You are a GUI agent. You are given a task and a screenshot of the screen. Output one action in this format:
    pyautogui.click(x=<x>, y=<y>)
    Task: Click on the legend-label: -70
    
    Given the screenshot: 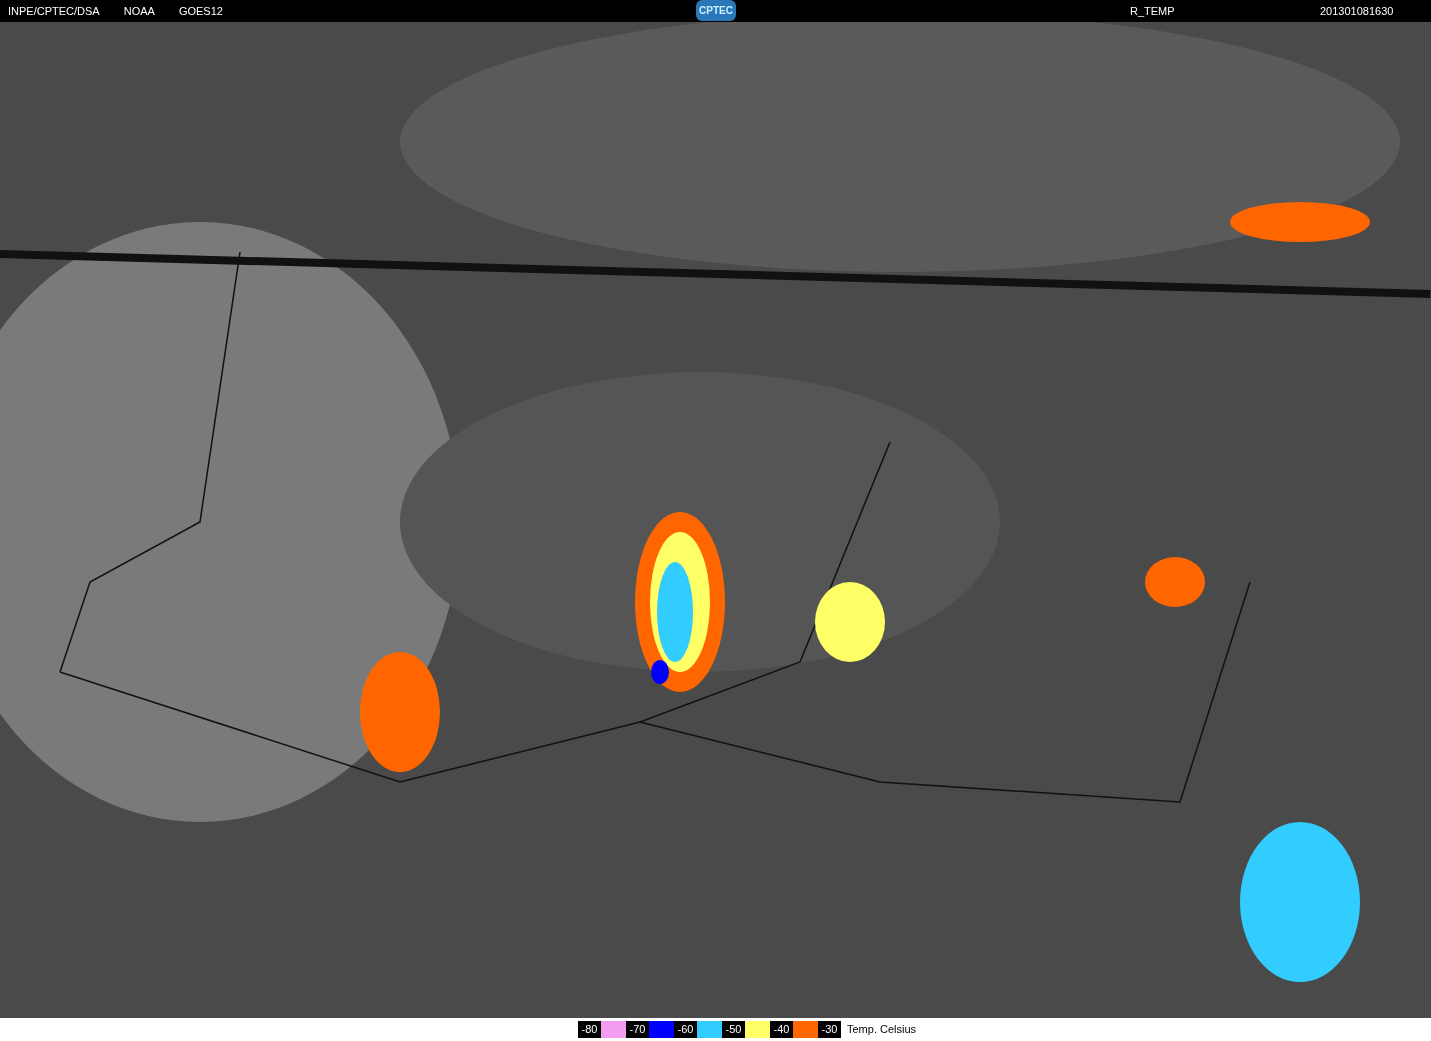 What is the action you would take?
    pyautogui.click(x=637, y=1029)
    